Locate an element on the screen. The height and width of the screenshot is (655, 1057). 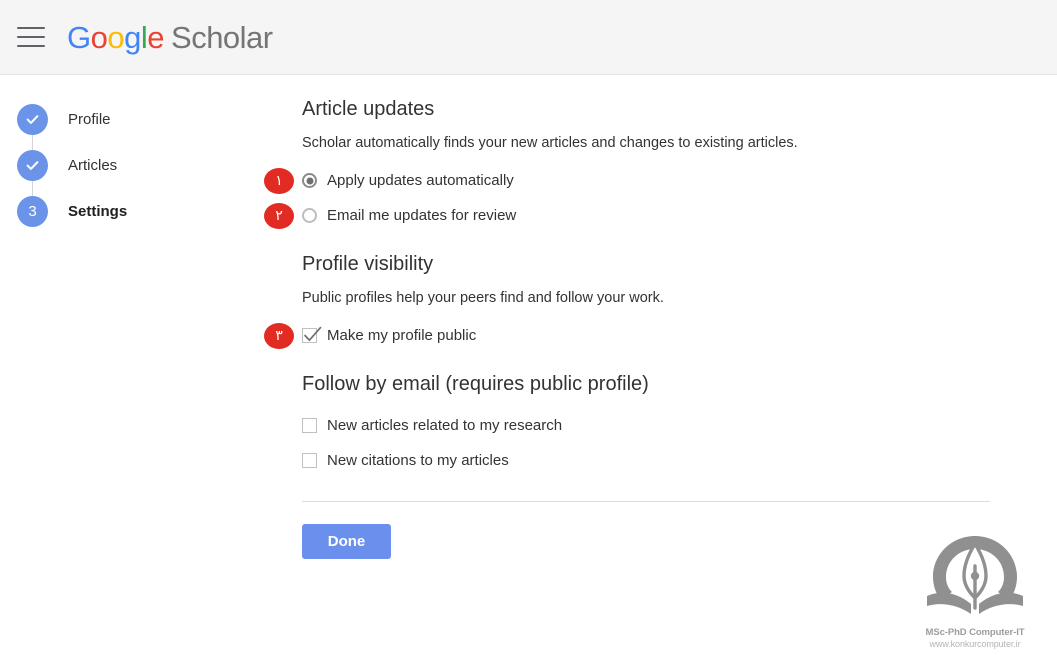
radio-row-apply-updates-automatically: ١ Apply updates automatically is located at coordinates (660, 180).